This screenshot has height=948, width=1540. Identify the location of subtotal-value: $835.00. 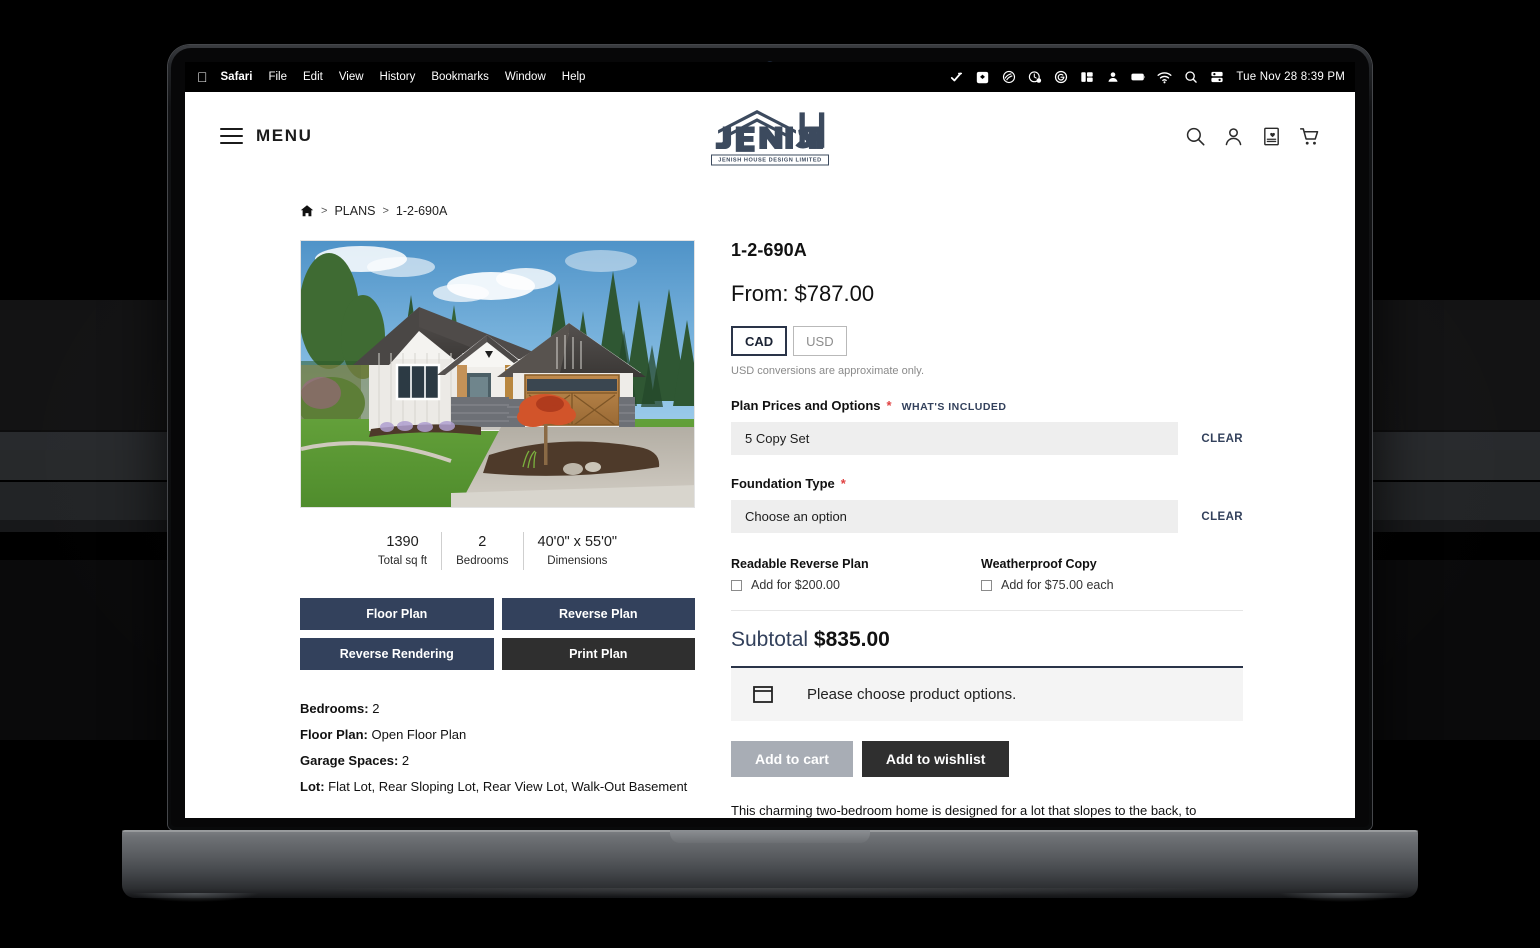
(851, 639).